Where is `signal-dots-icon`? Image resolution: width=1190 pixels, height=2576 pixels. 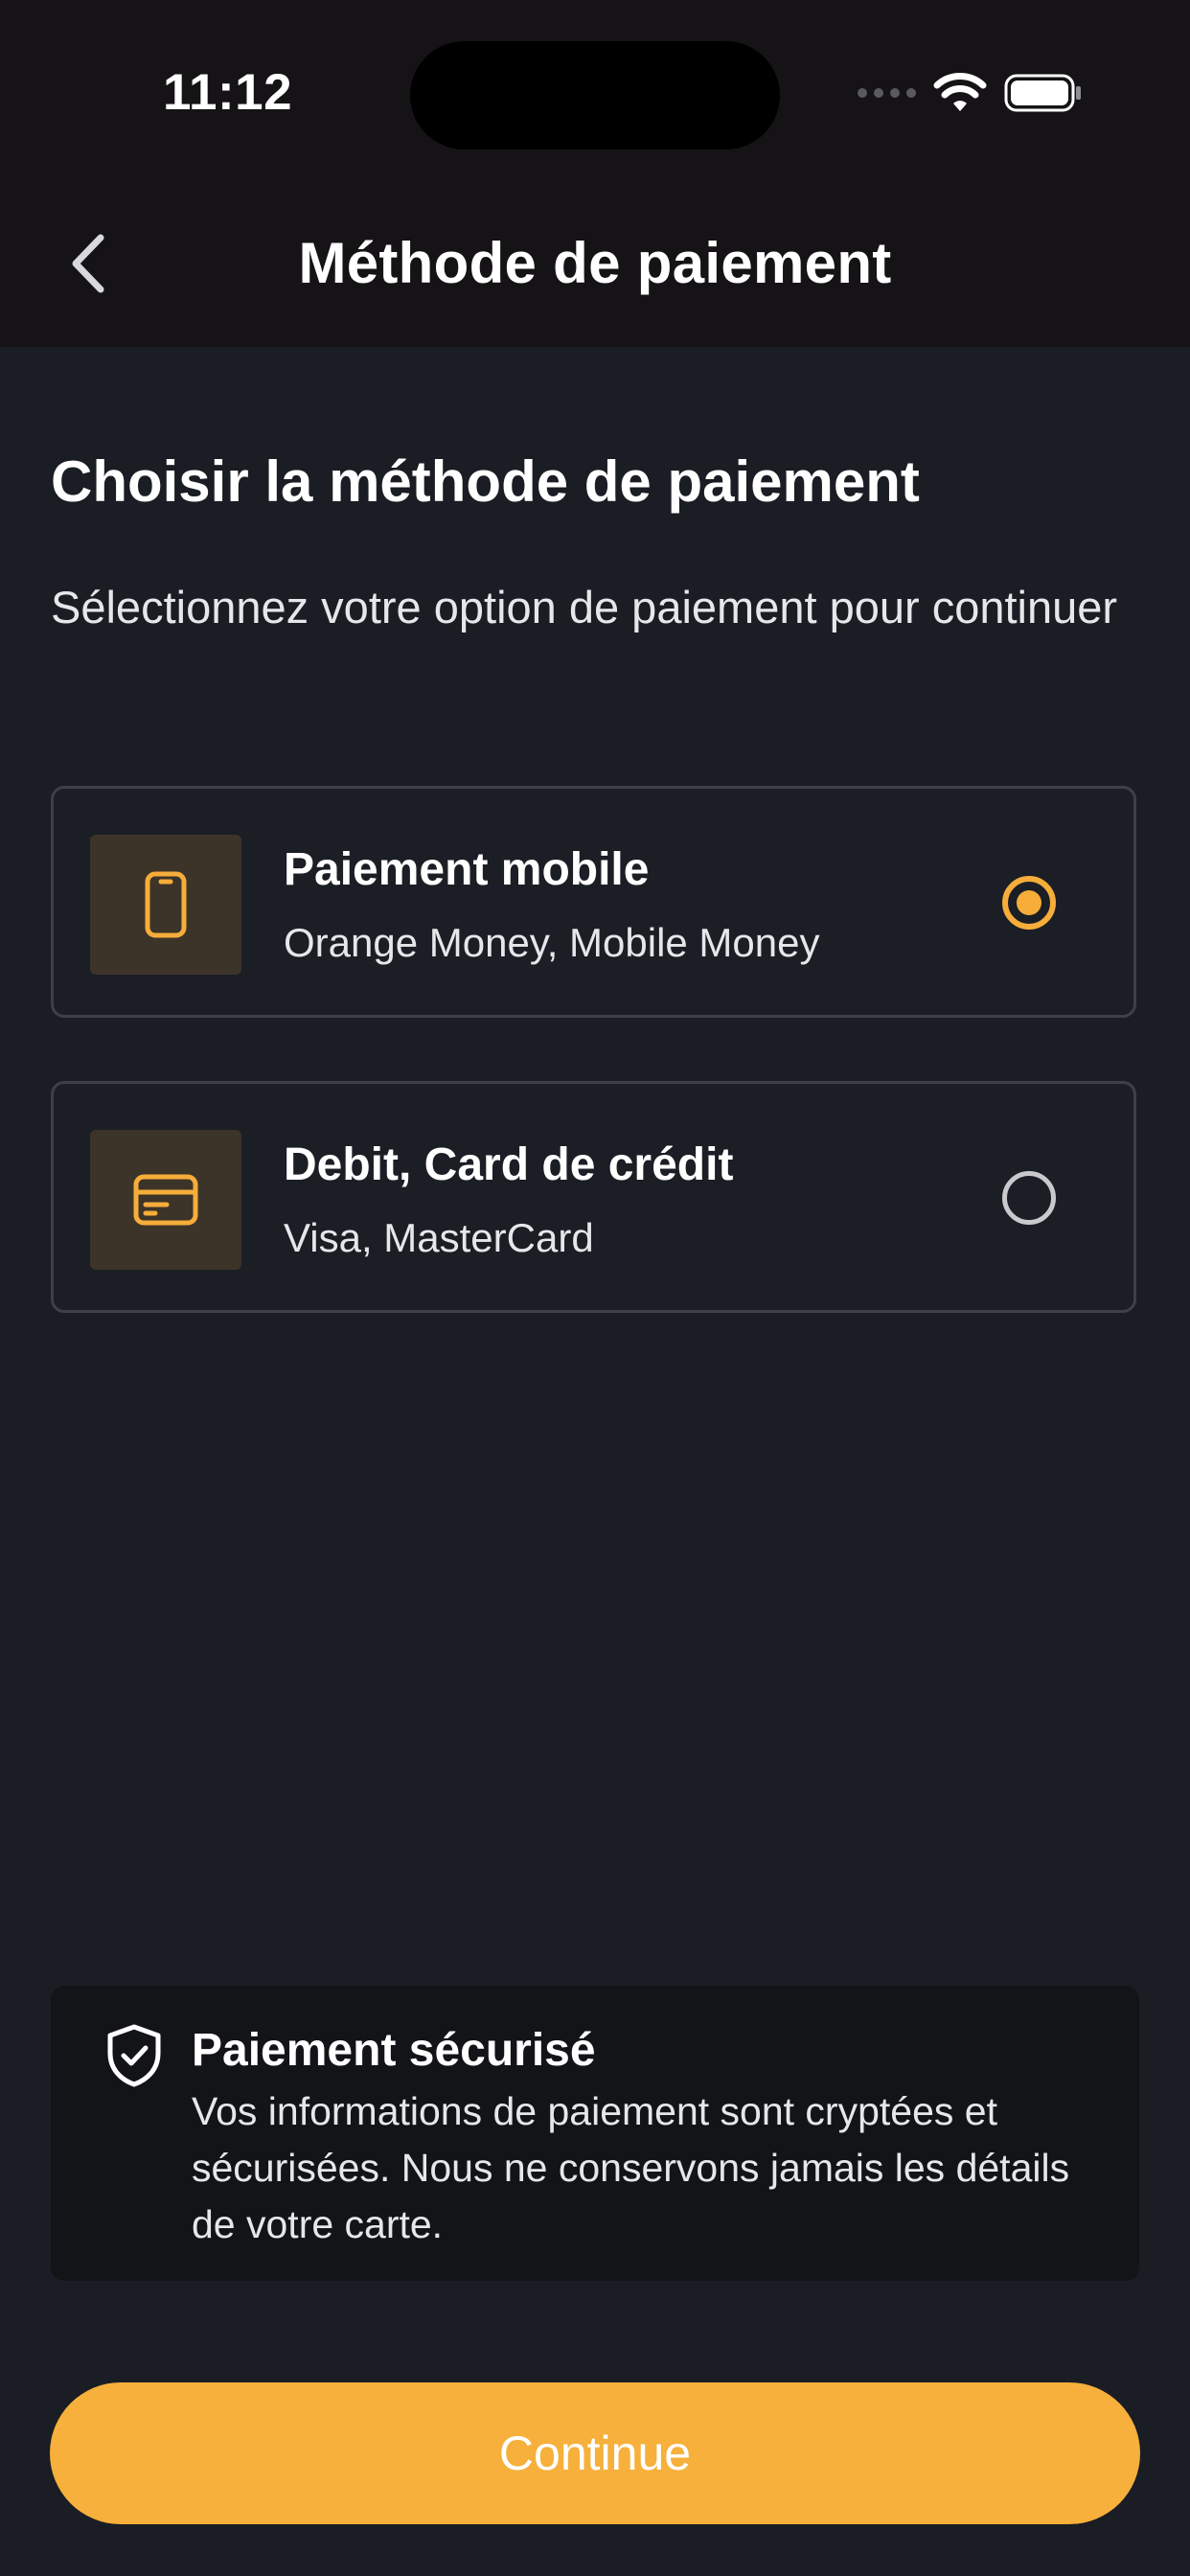
signal-dots-icon is located at coordinates (887, 93).